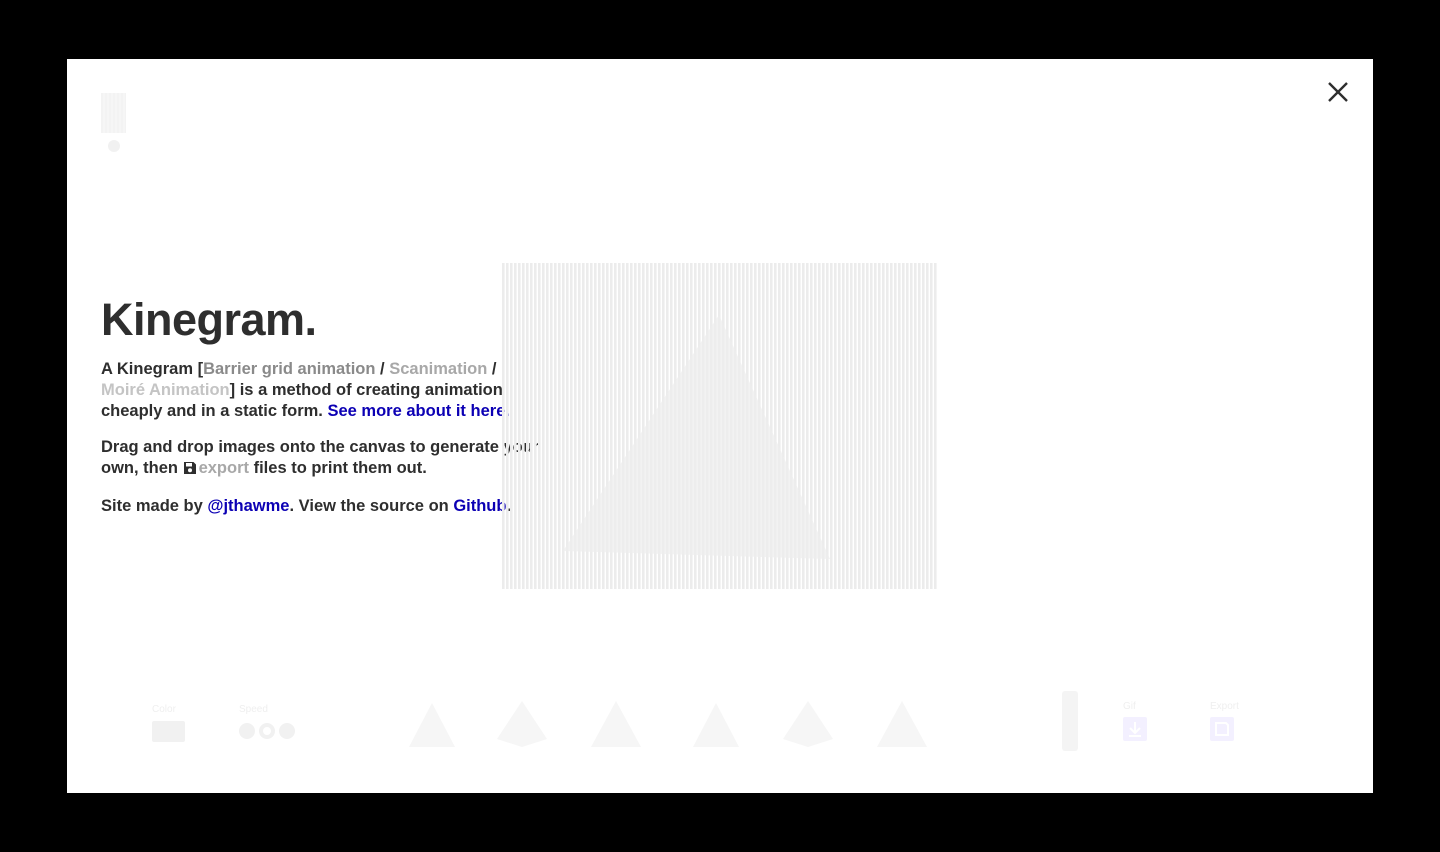 This screenshot has height=852, width=1440. I want to click on gif-download-button, so click(1135, 729).